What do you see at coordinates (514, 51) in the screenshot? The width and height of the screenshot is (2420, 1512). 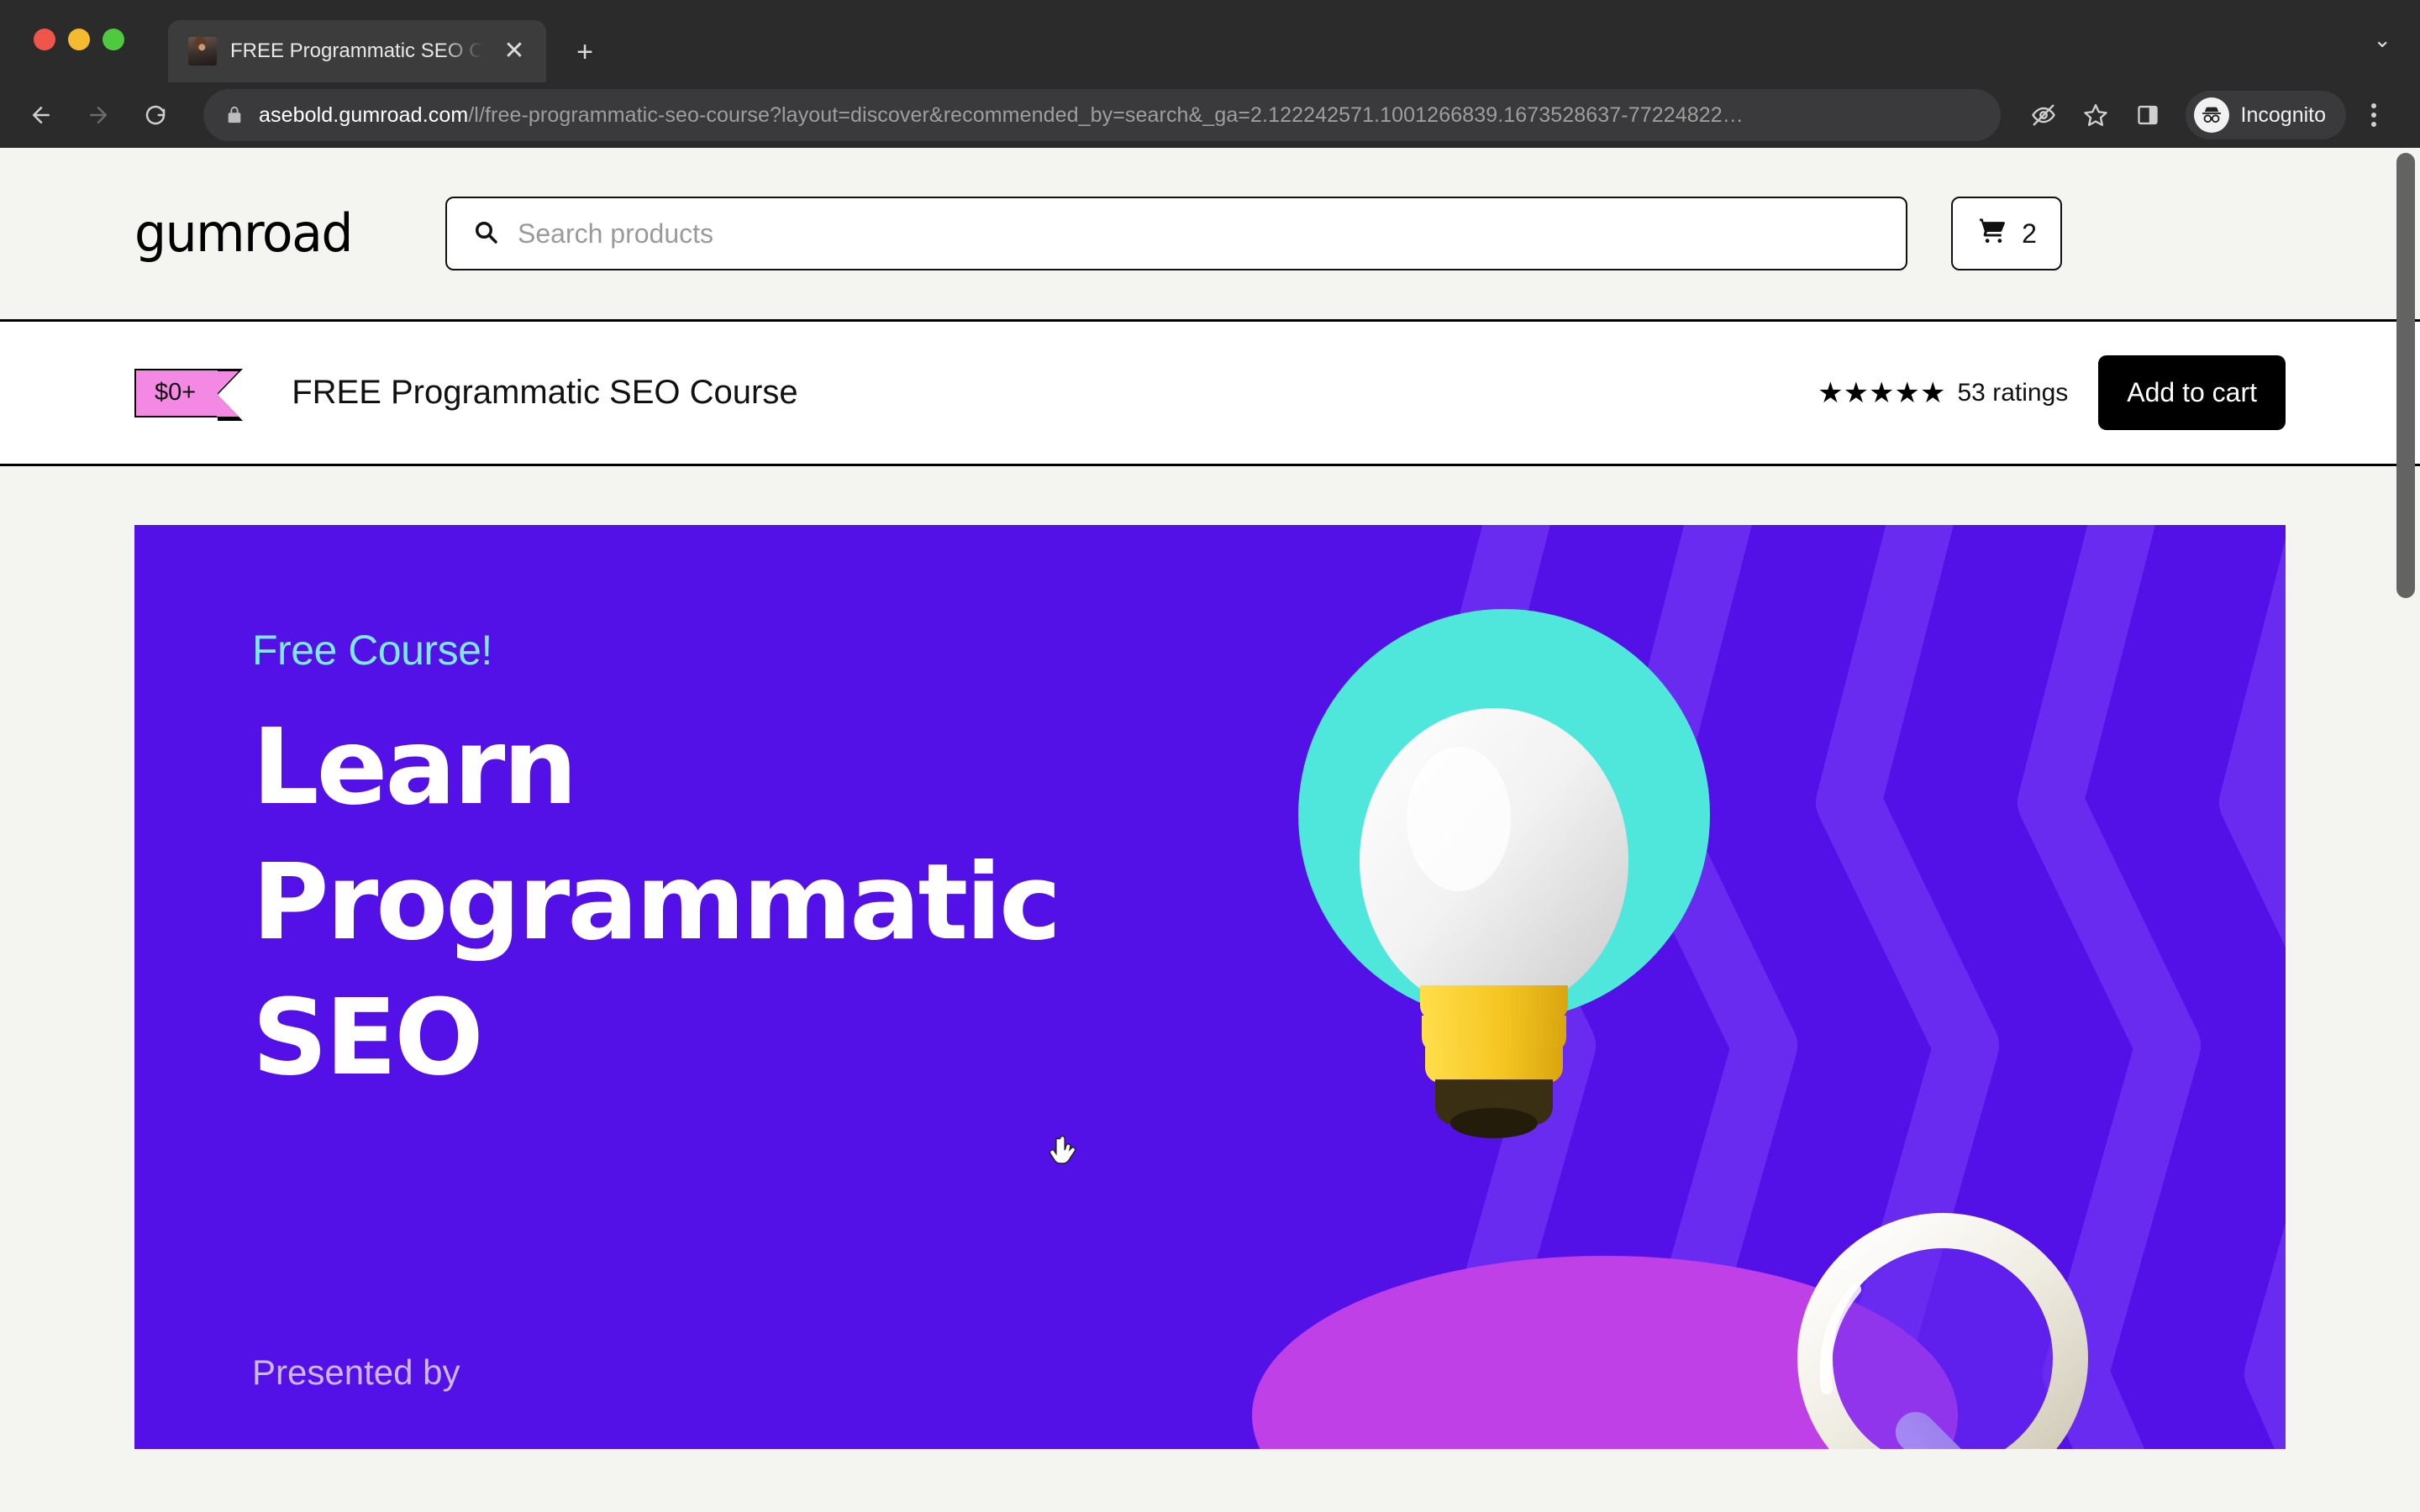 I see `close-tab-icon: ✕` at bounding box center [514, 51].